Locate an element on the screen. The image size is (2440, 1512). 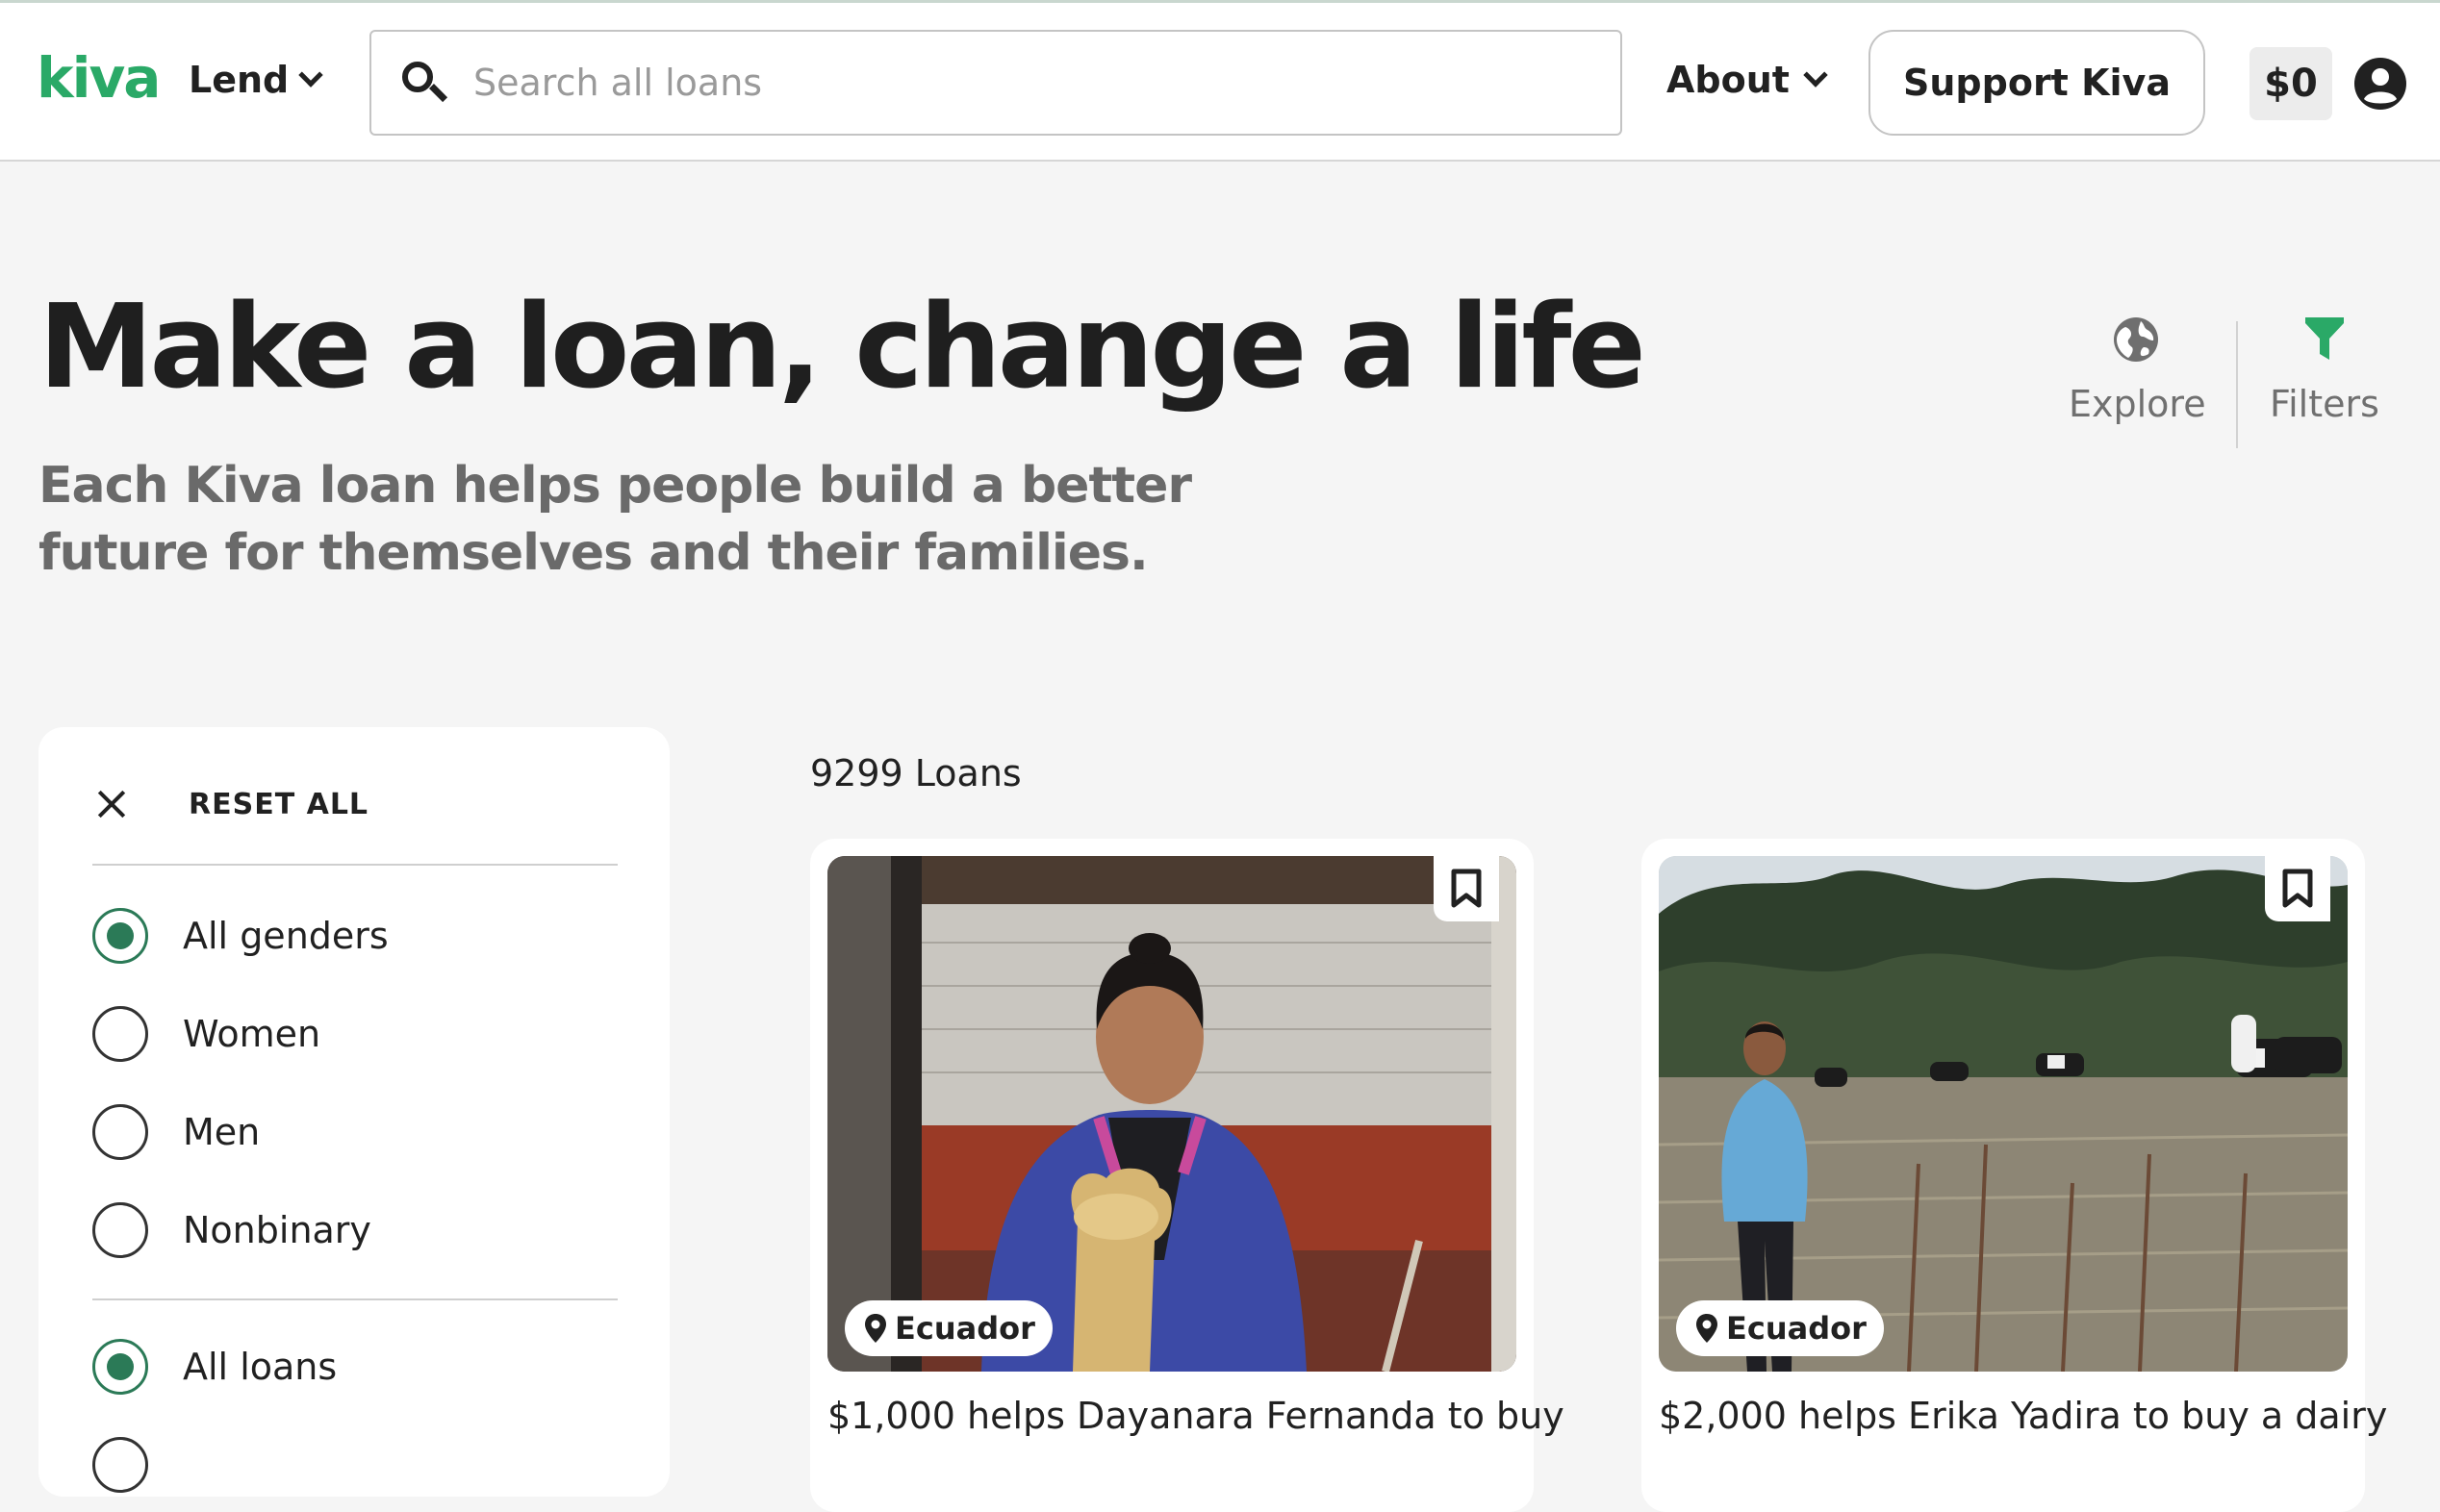
search-icon is located at coordinates (424, 83).